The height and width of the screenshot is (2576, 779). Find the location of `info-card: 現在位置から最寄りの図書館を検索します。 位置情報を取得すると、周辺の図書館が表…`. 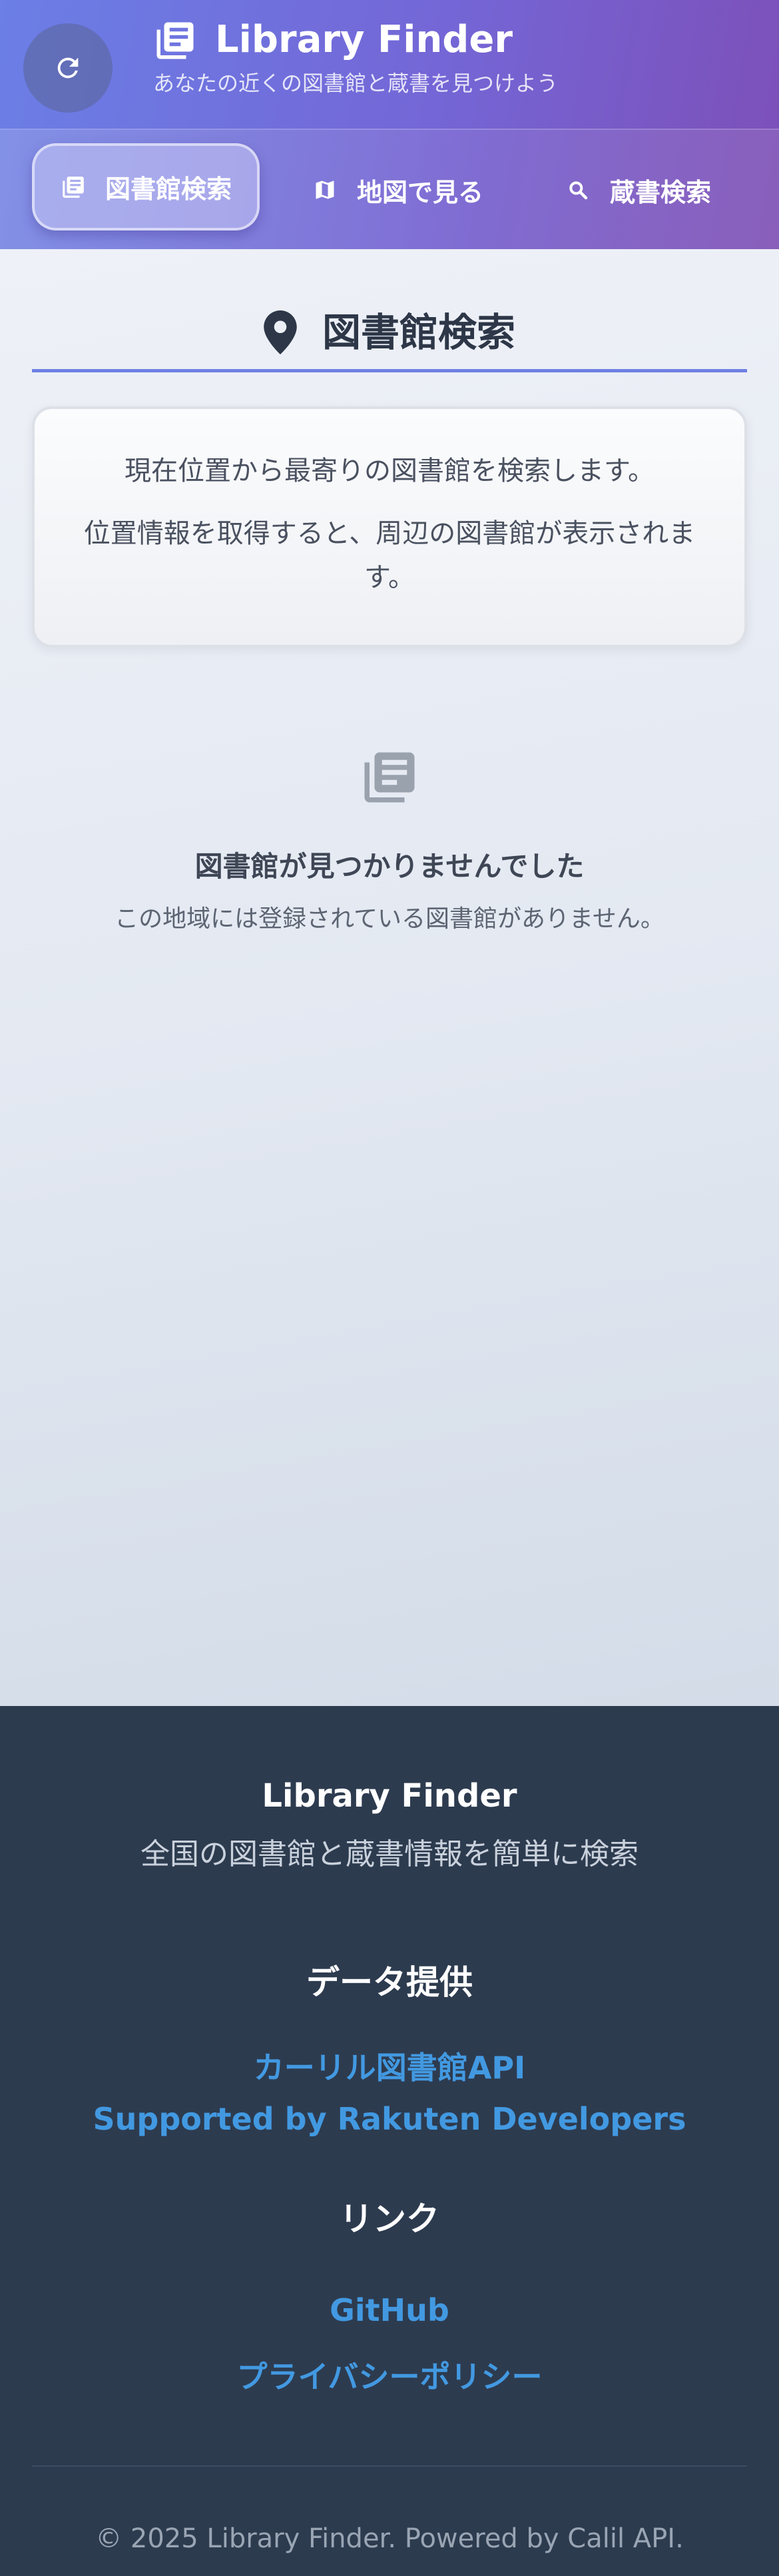

info-card: 現在位置から最寄りの図書館を検索します。 位置情報を取得すると、周辺の図書館が表… is located at coordinates (389, 526).